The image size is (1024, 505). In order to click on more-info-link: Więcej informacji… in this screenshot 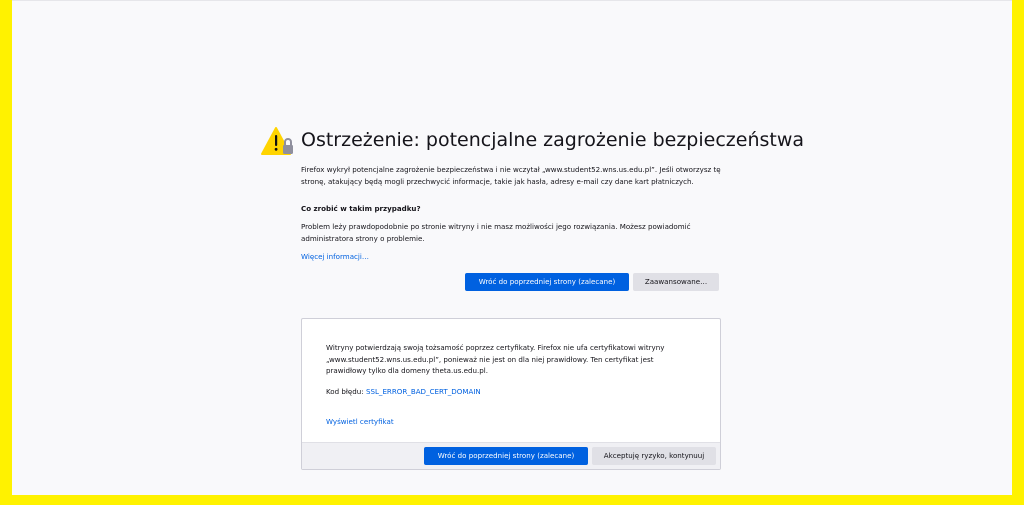, I will do `click(335, 257)`.